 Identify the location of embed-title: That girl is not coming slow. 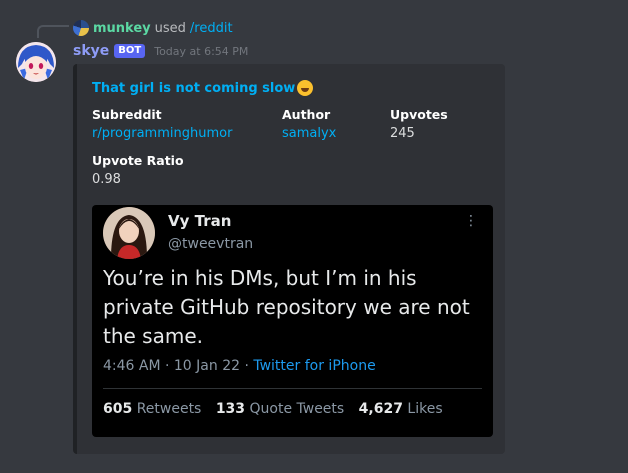
(203, 88).